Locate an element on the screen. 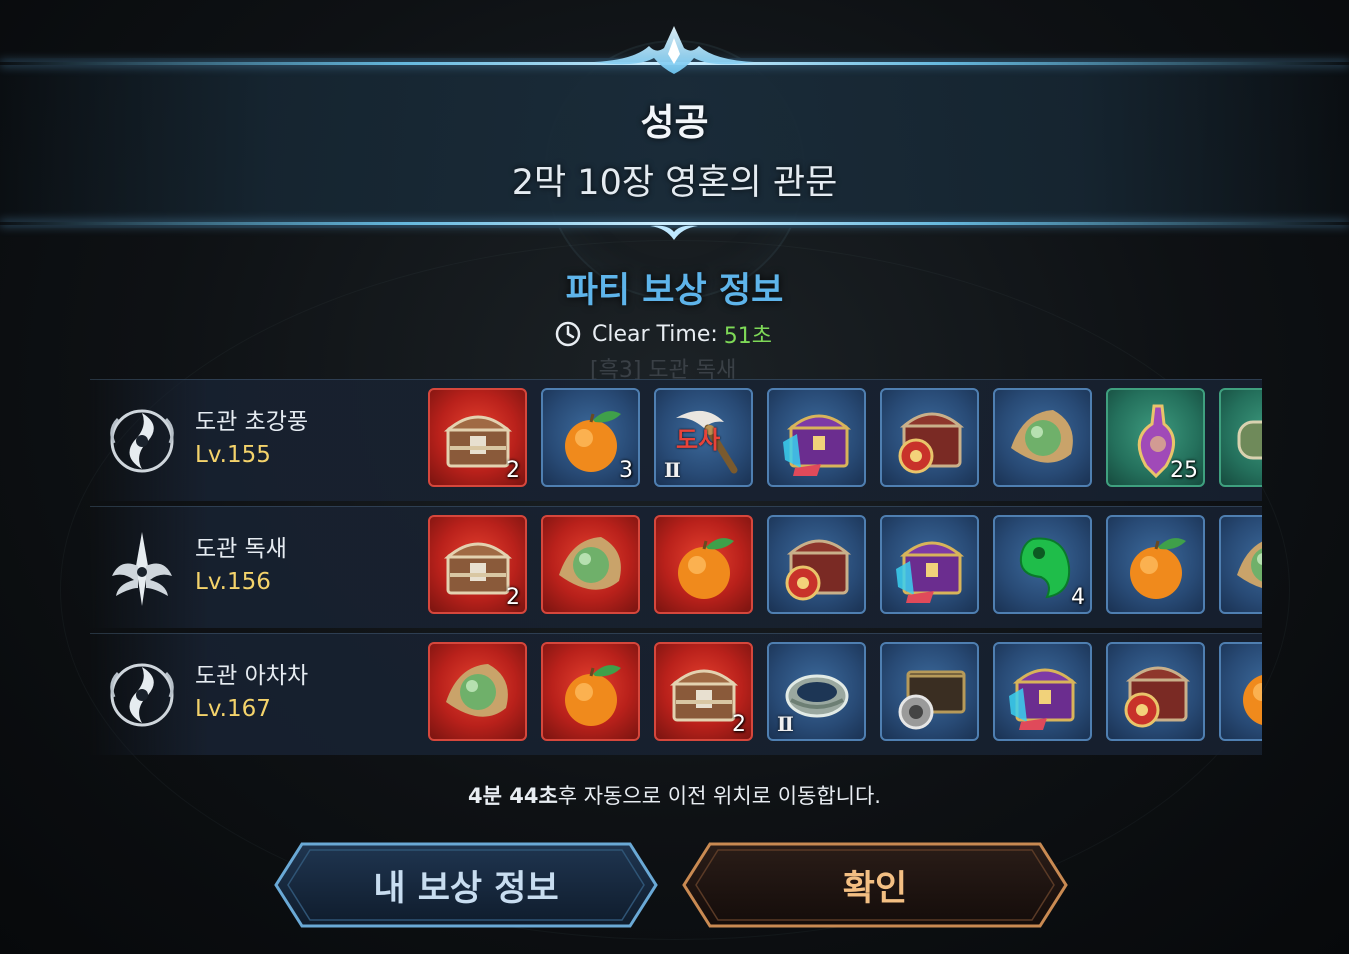 The width and height of the screenshot is (1349, 954). reward-item-list: 2Ⅱ is located at coordinates (845, 692).